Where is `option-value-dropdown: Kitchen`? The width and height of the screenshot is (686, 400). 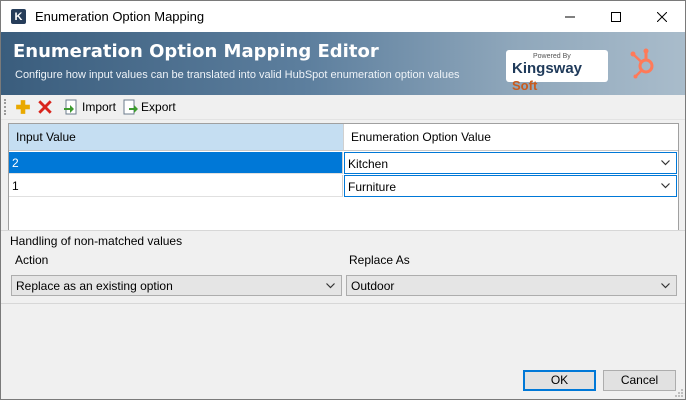
option-value-dropdown: Kitchen is located at coordinates (510, 163).